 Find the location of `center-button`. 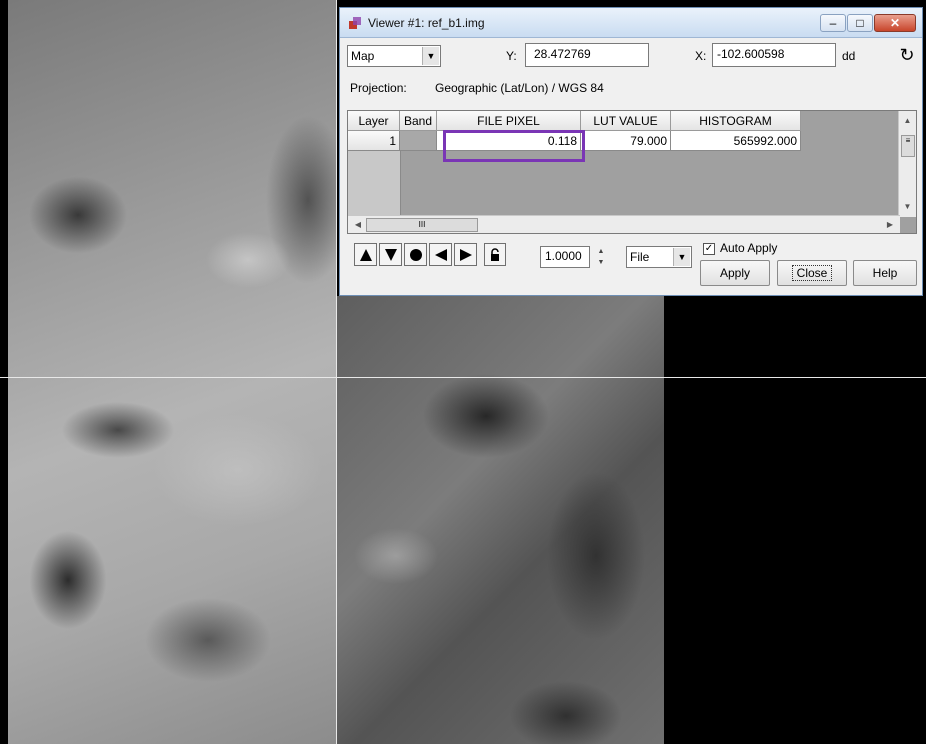

center-button is located at coordinates (415, 254).